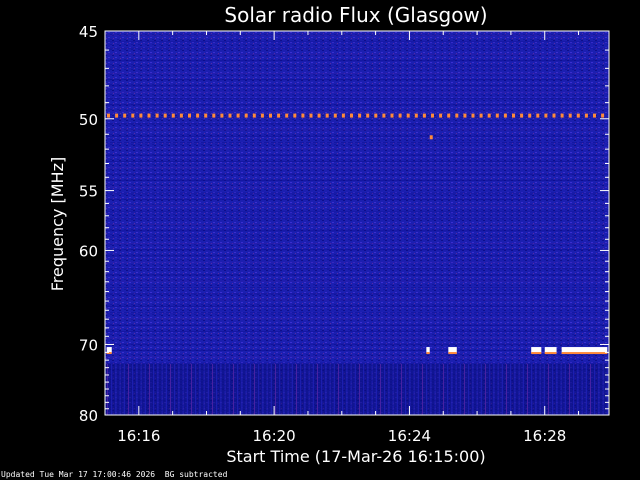 This screenshot has height=480, width=640. Describe the element at coordinates (357, 389) in the screenshot. I see `spectrogram-low-band` at that location.